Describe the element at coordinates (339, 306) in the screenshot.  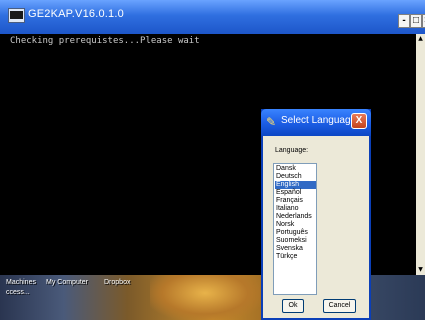
I see `cancel-button: Cancel` at that location.